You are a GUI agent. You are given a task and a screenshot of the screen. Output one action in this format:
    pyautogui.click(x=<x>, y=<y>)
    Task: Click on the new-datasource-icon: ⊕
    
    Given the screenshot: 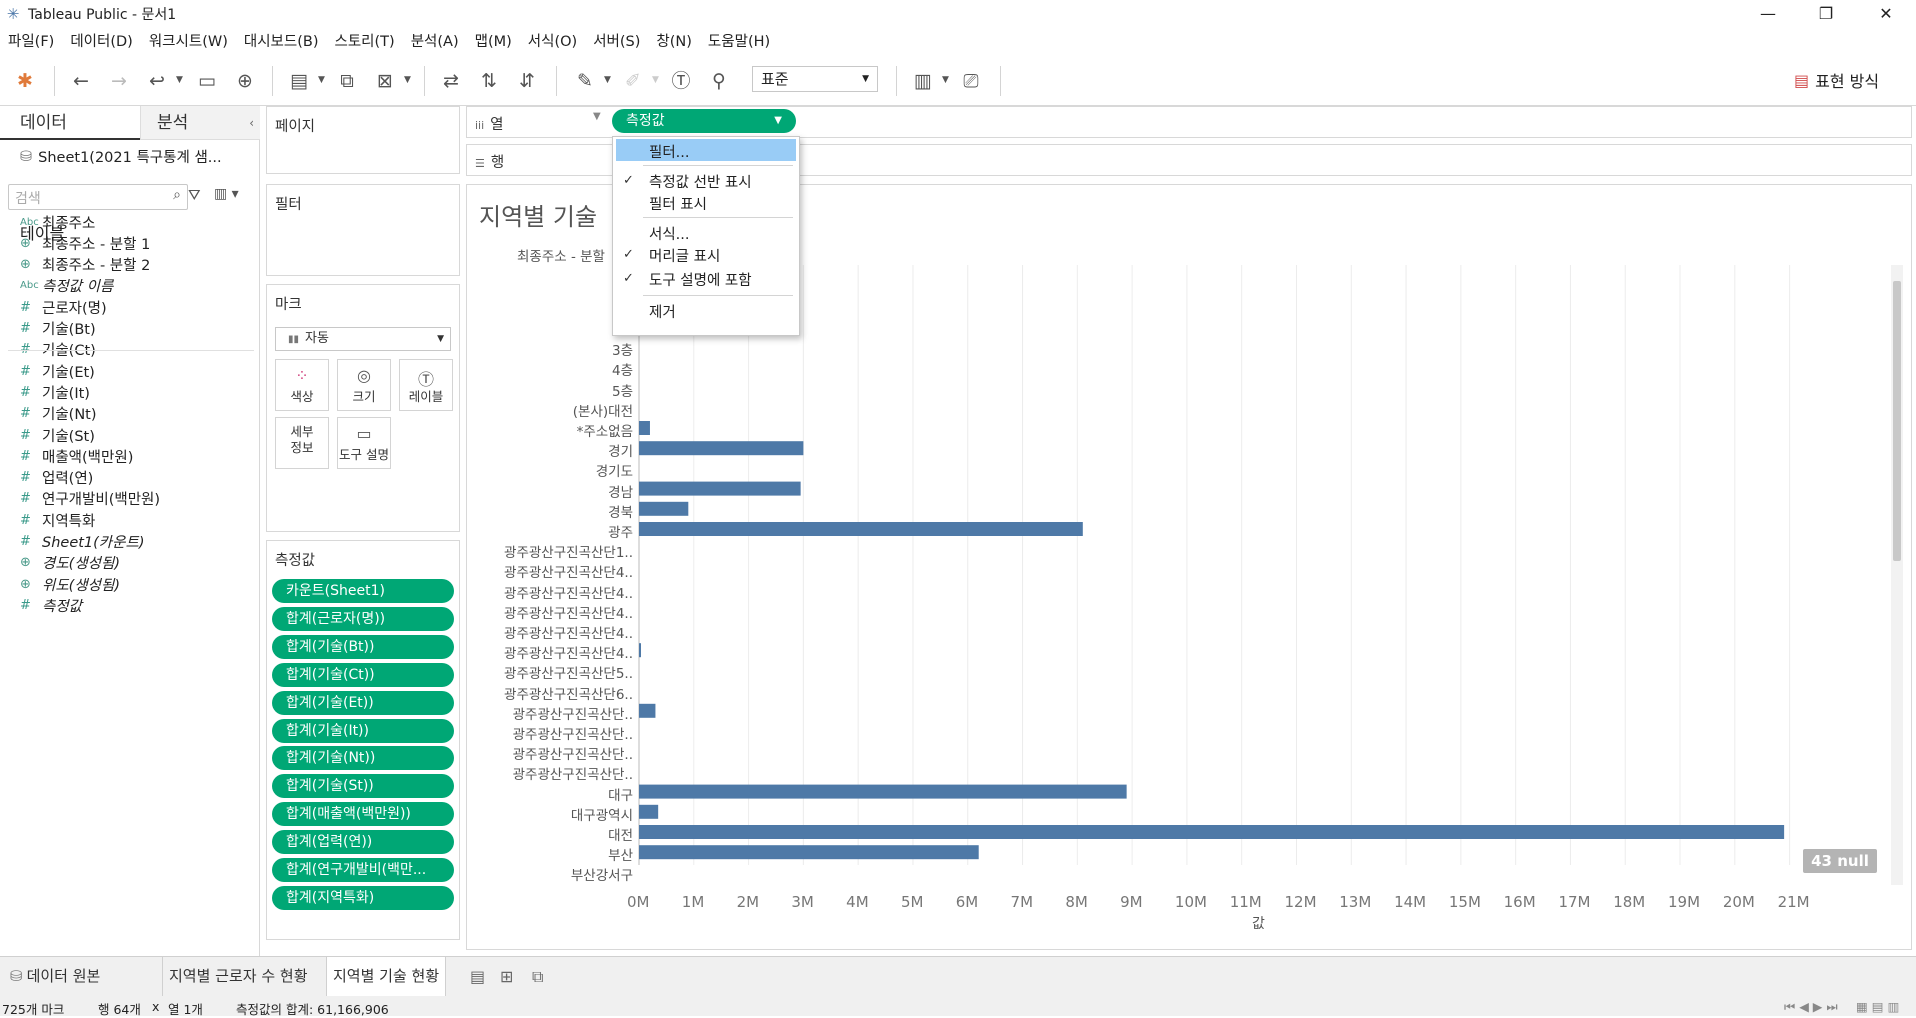 What is the action you would take?
    pyautogui.click(x=245, y=81)
    